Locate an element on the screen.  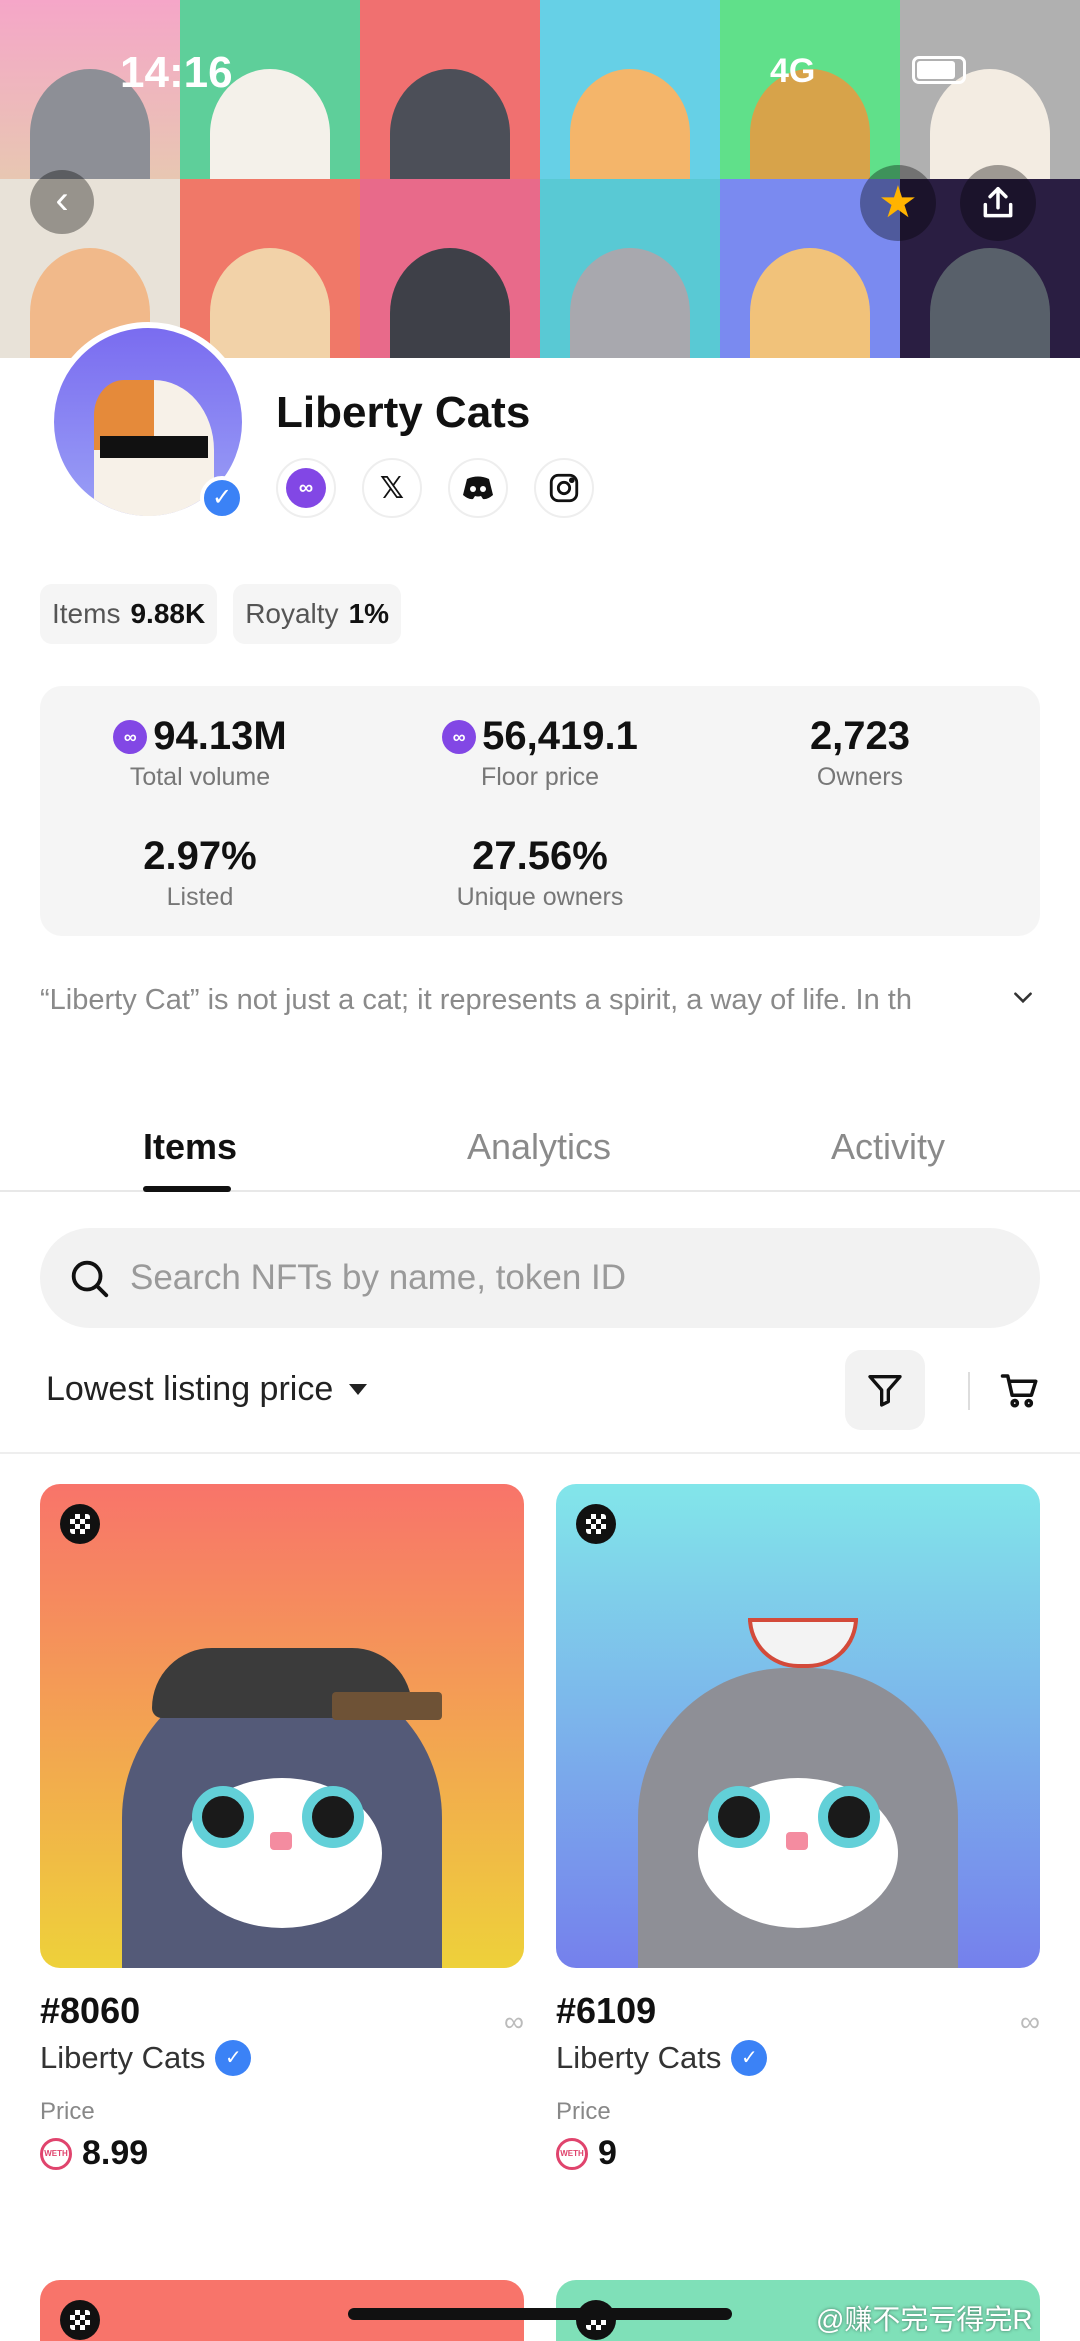
cart-button is located at coordinates (1020, 1390).